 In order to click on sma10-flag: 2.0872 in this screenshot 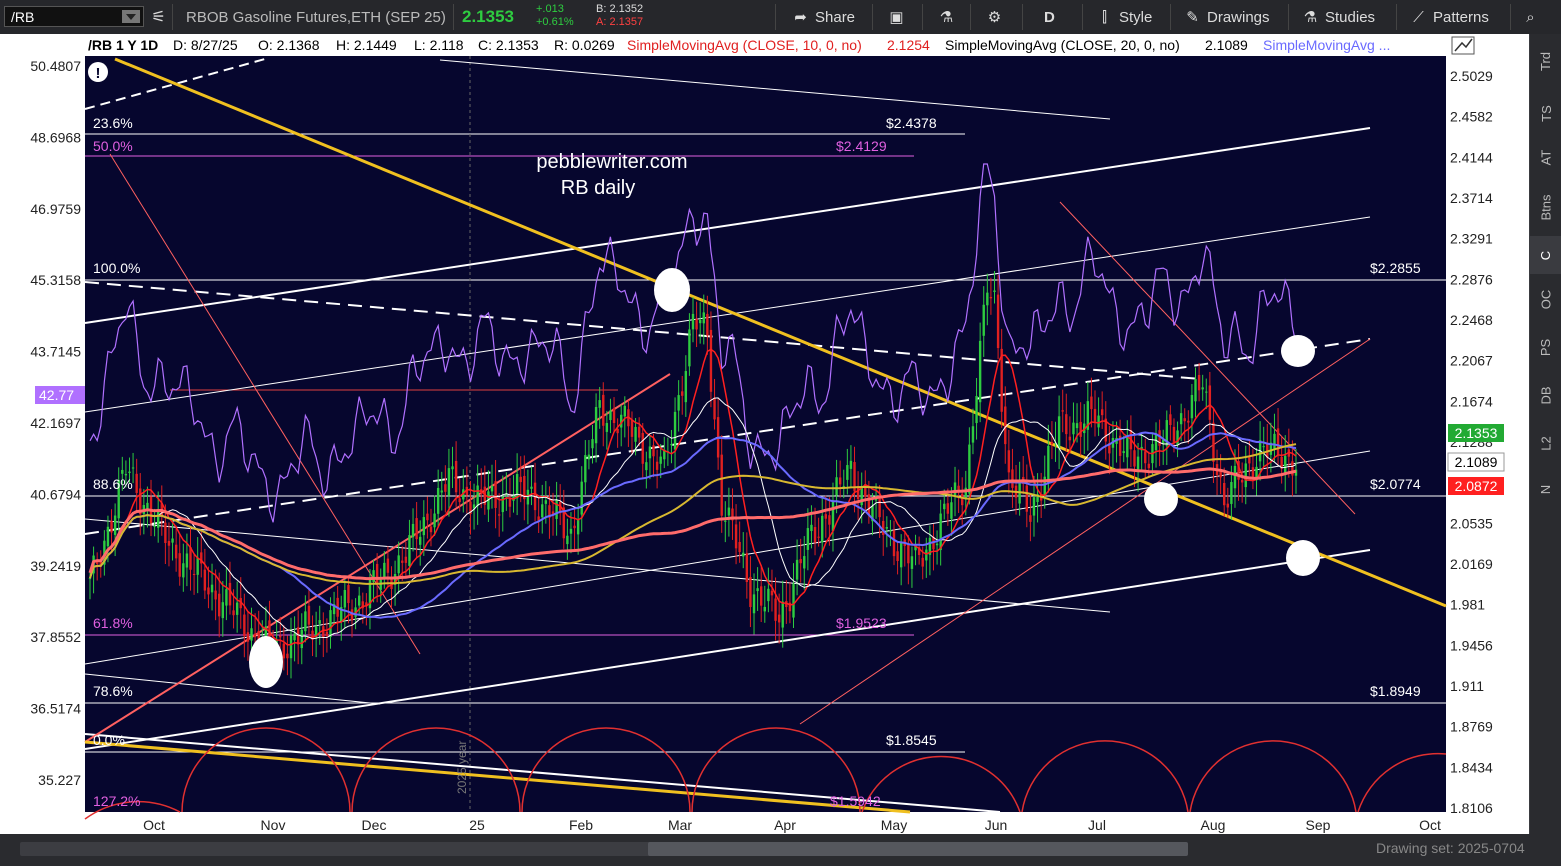, I will do `click(1476, 486)`.